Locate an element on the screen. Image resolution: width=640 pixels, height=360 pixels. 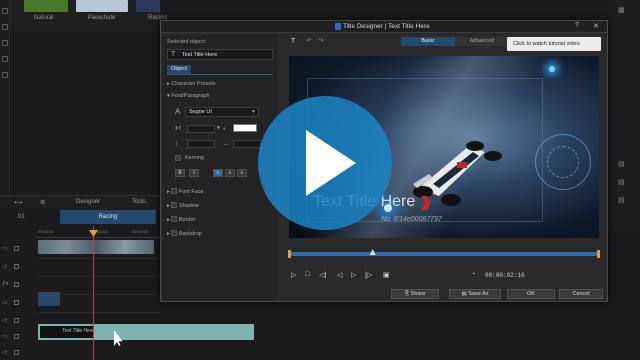
tab-underline is located at coordinates (220, 74).